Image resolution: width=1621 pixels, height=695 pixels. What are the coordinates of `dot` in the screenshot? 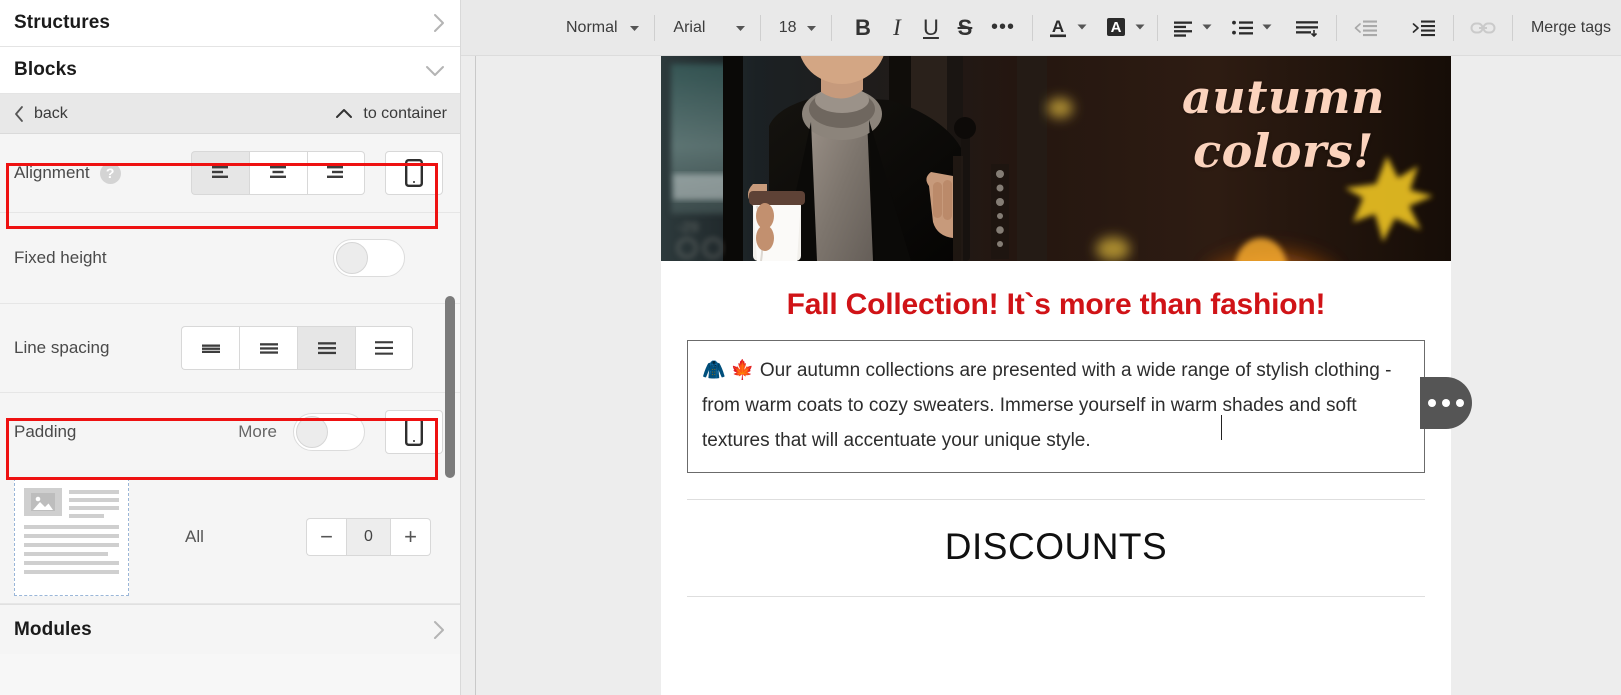 It's located at (1446, 403).